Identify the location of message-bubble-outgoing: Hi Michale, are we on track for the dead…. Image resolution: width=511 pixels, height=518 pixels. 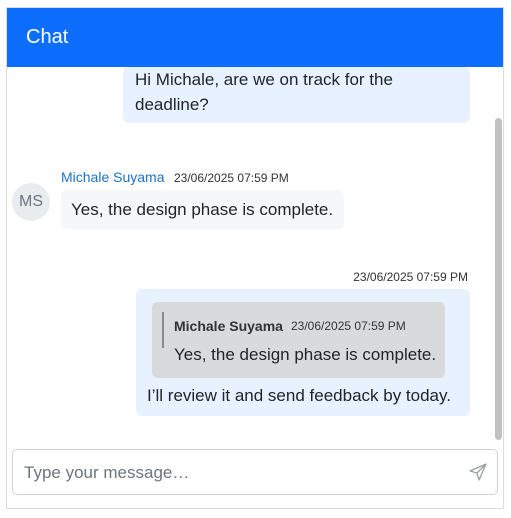
(296, 95).